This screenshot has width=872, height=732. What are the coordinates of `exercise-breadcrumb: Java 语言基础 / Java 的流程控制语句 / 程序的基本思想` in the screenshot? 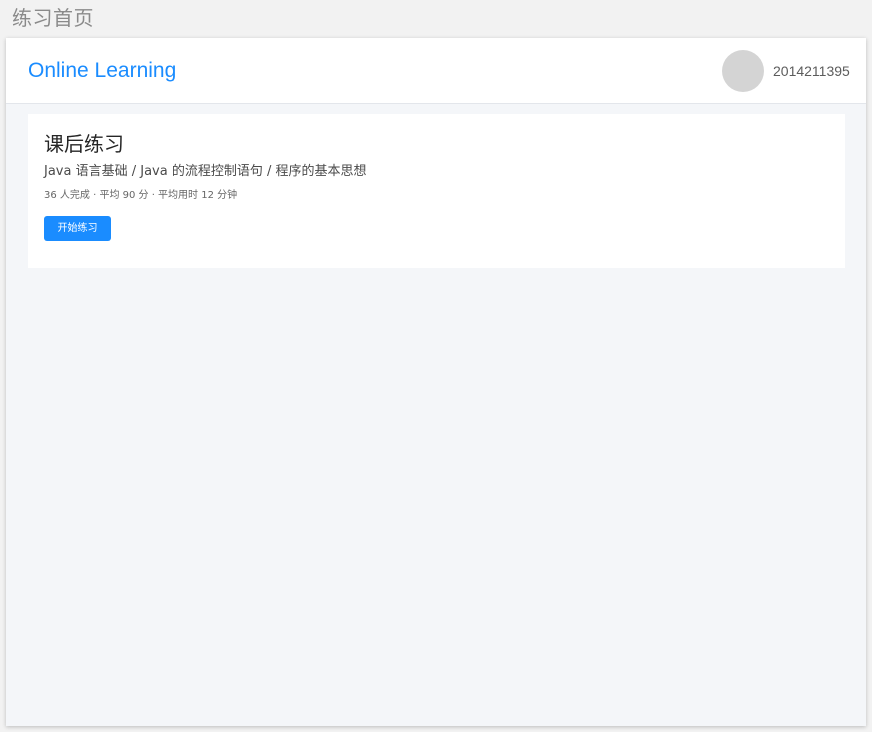 It's located at (205, 171).